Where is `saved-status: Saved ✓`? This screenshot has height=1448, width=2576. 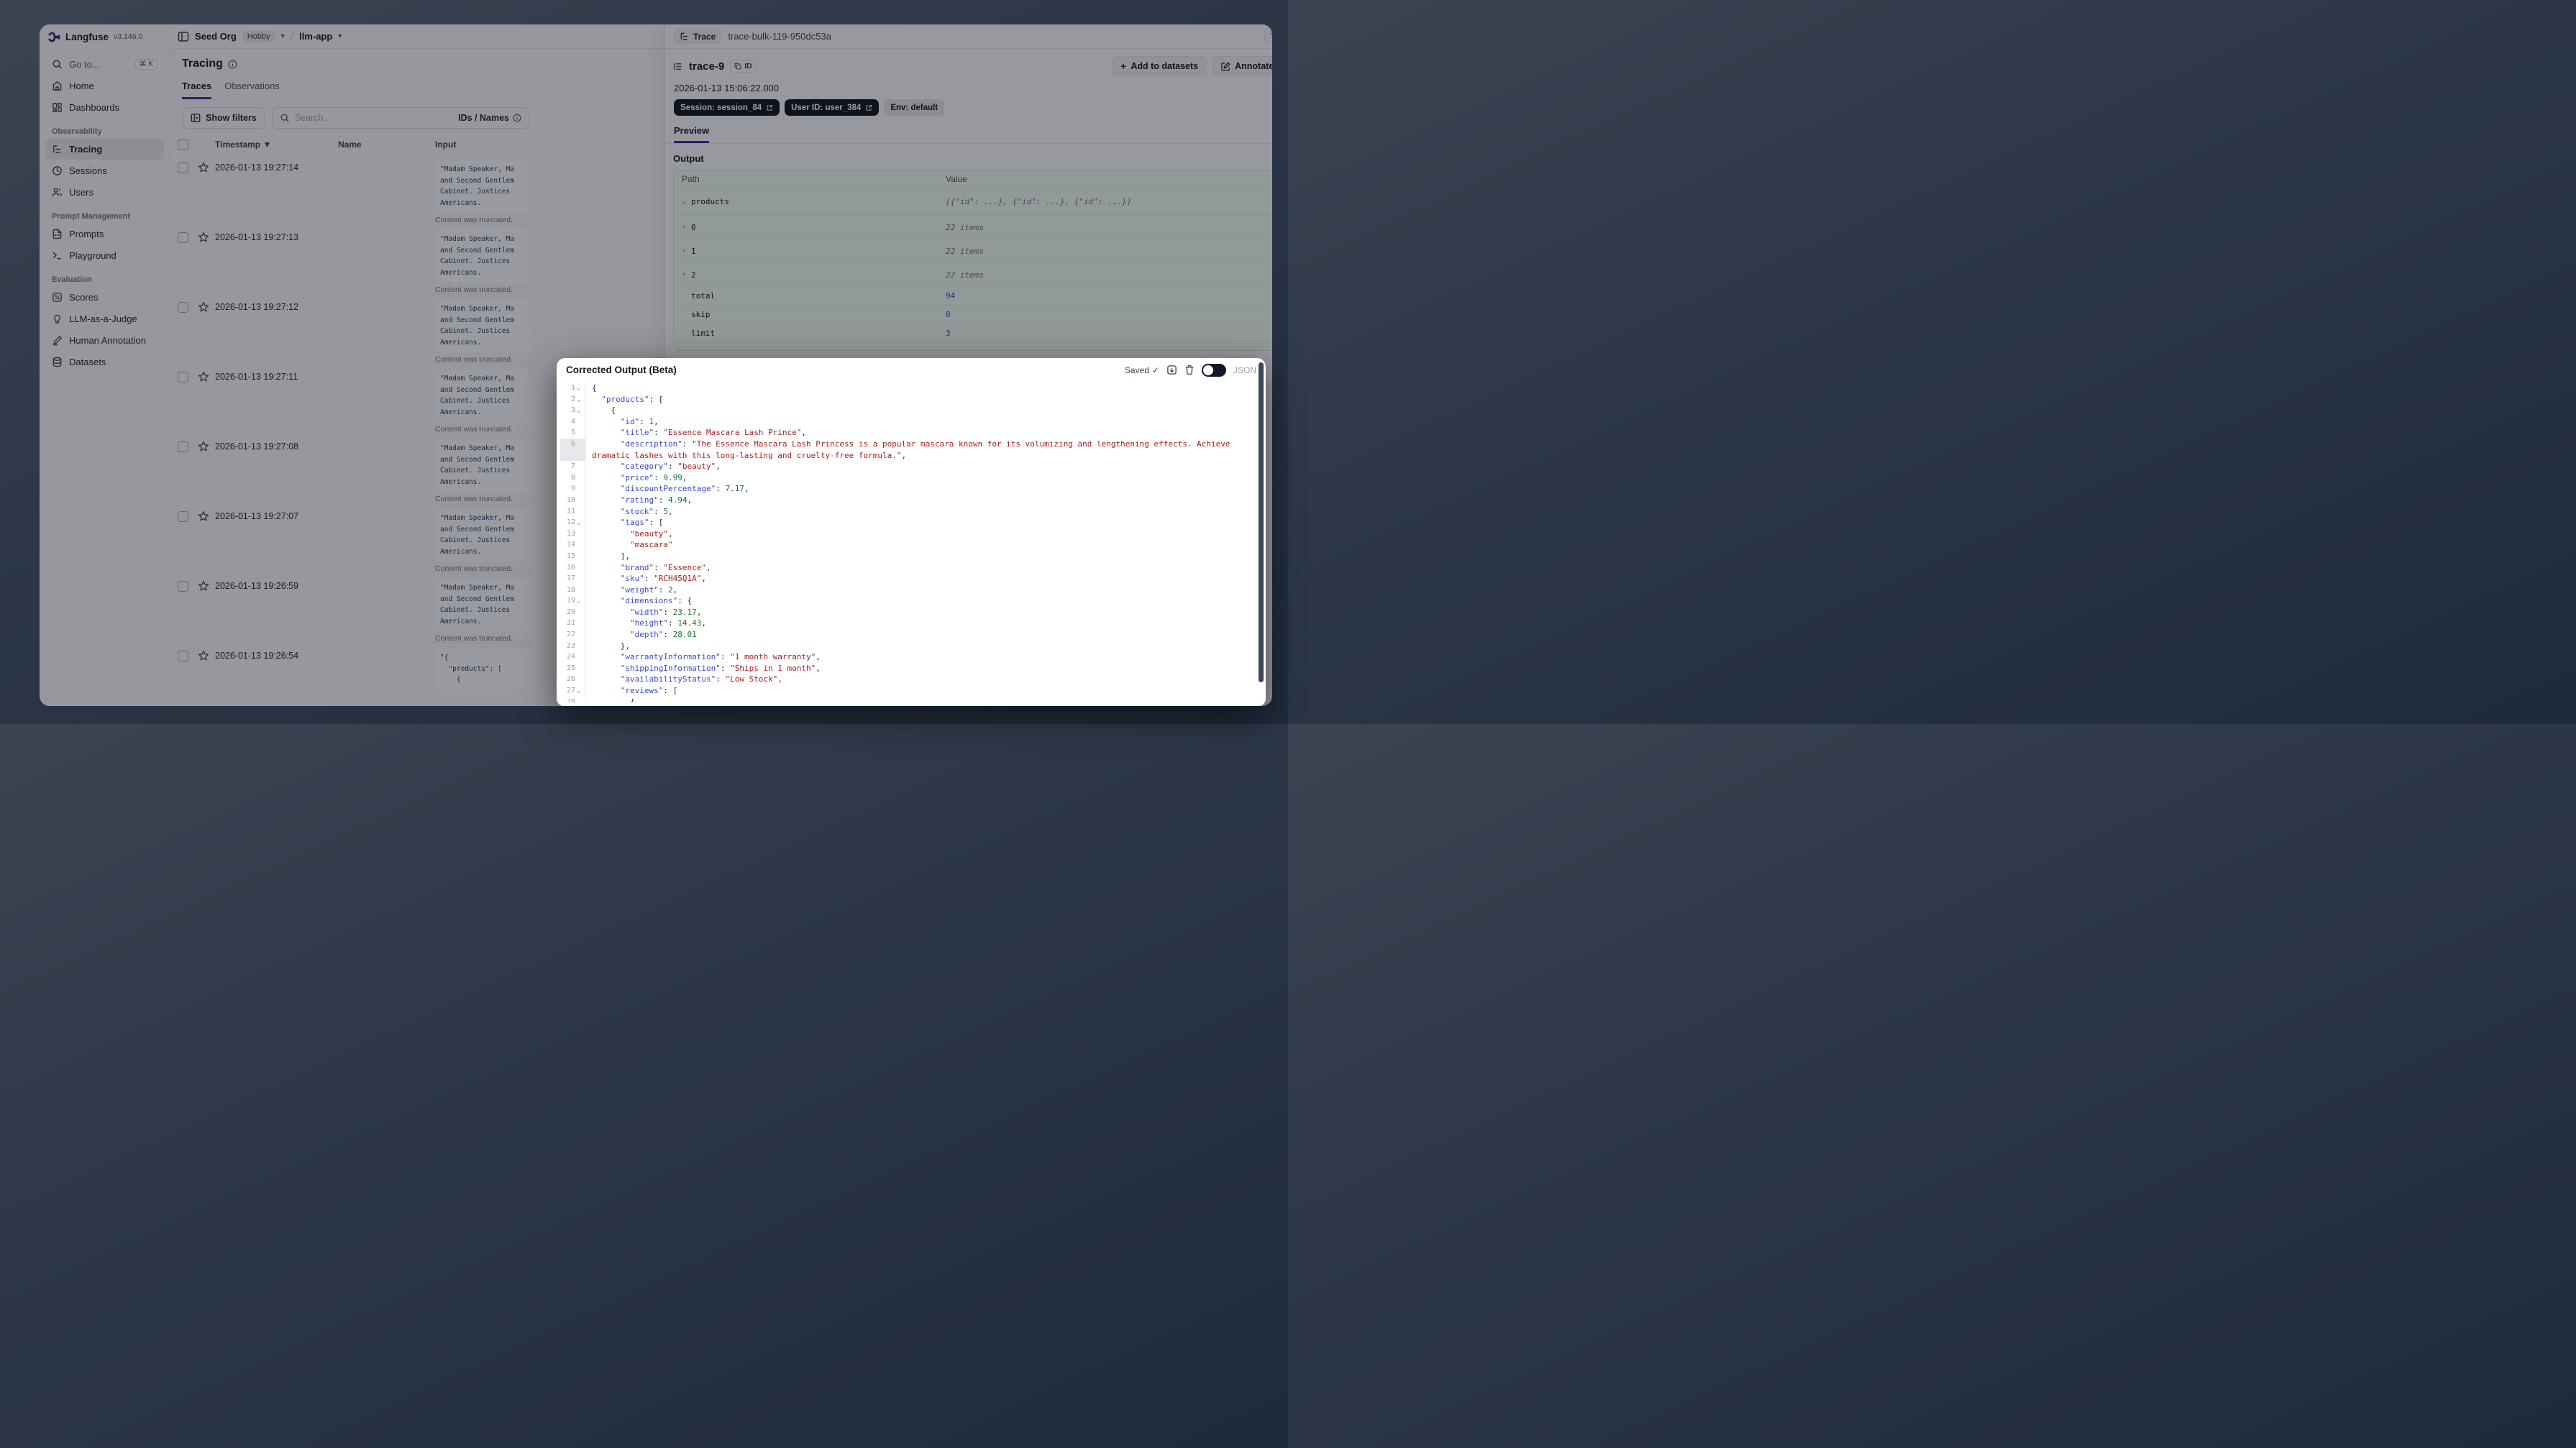 saved-status: Saved ✓ is located at coordinates (1141, 370).